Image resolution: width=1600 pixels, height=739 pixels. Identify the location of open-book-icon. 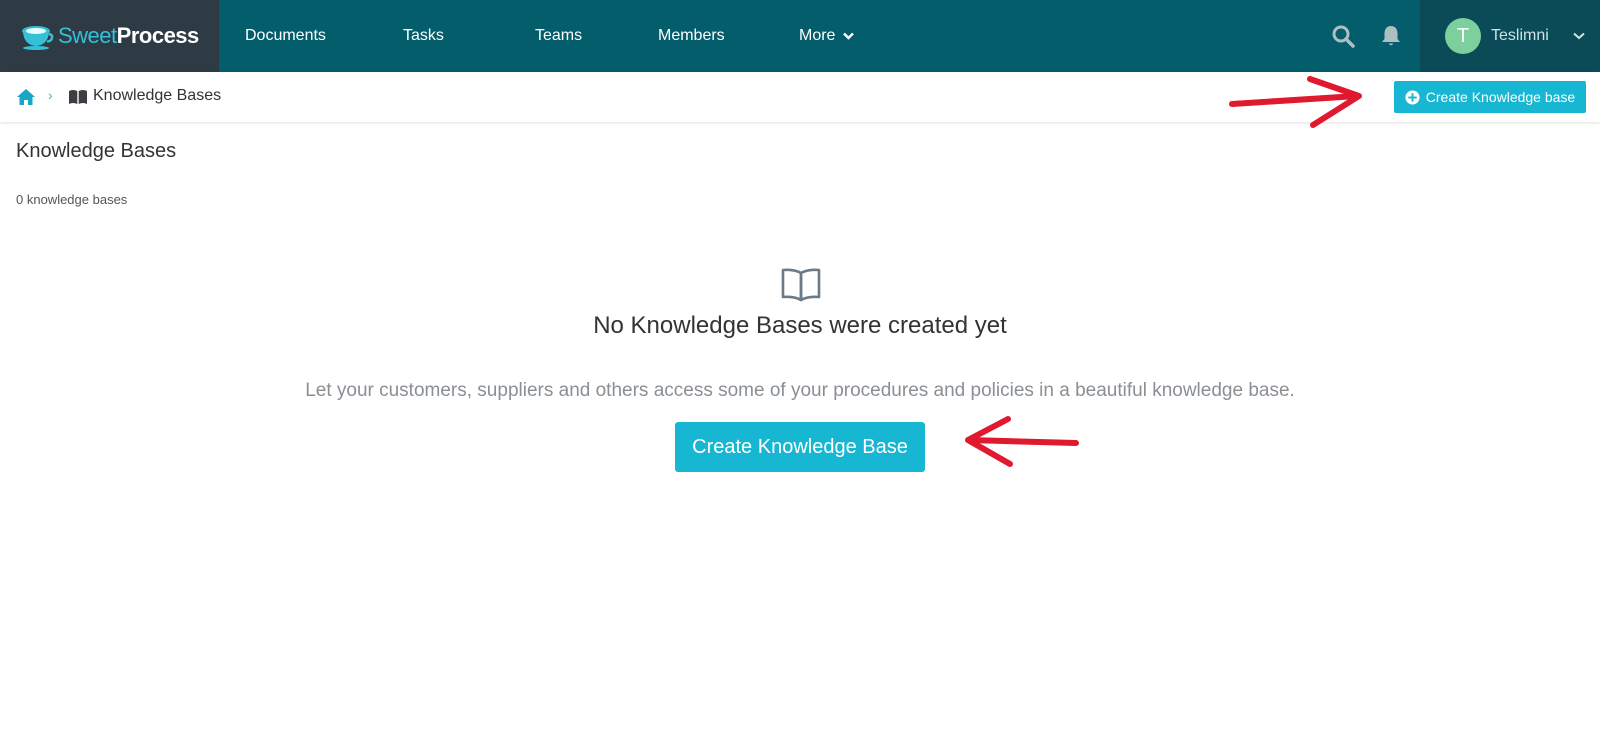
(801, 285).